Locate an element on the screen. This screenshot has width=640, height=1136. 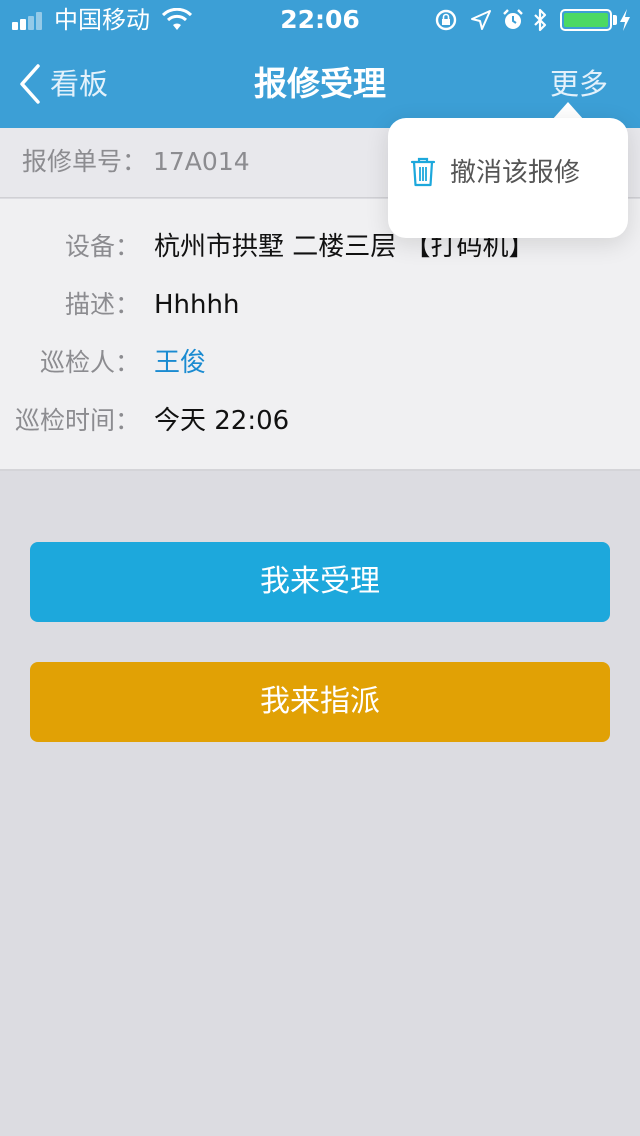
description-label: 描述： is located at coordinates (102, 304).